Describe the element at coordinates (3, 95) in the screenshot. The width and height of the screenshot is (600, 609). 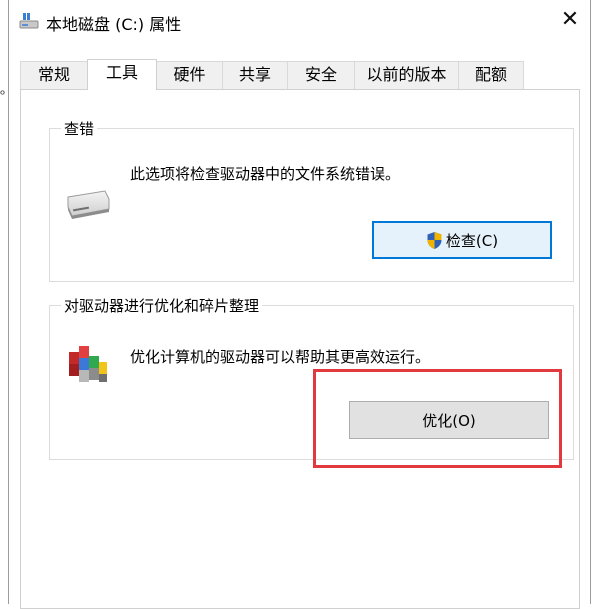
I see `backdrop-edge-text: ᵒ` at that location.